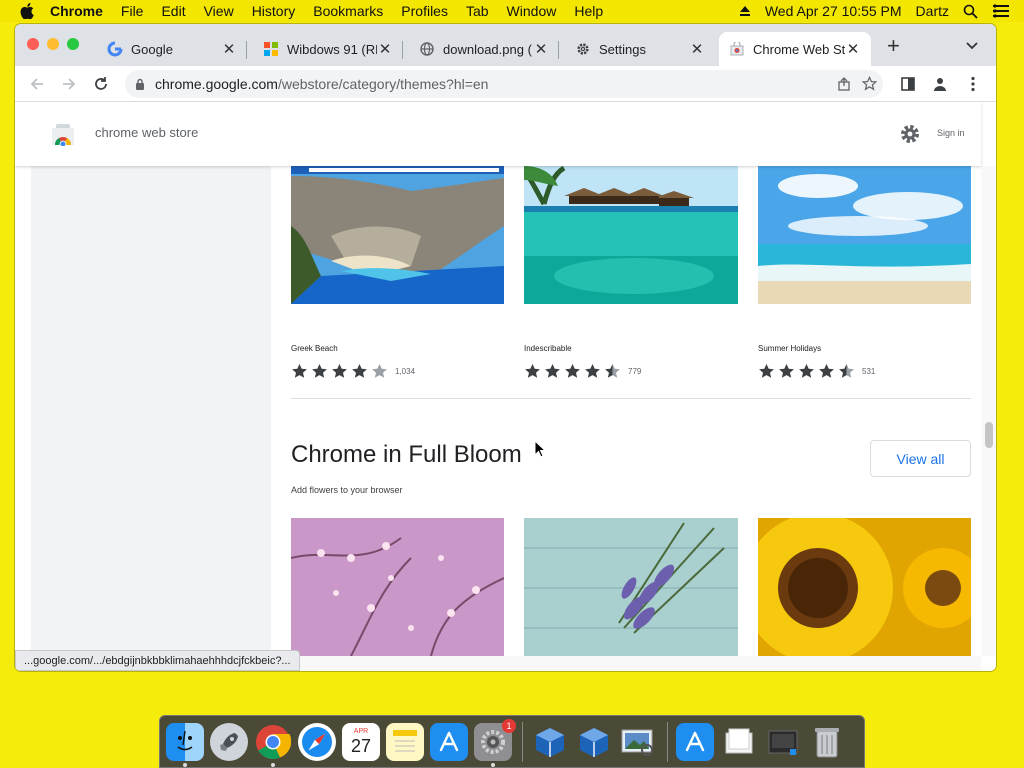 This screenshot has width=1024, height=768. Describe the element at coordinates (932, 11) in the screenshot. I see `menubar-user: Dartz` at that location.